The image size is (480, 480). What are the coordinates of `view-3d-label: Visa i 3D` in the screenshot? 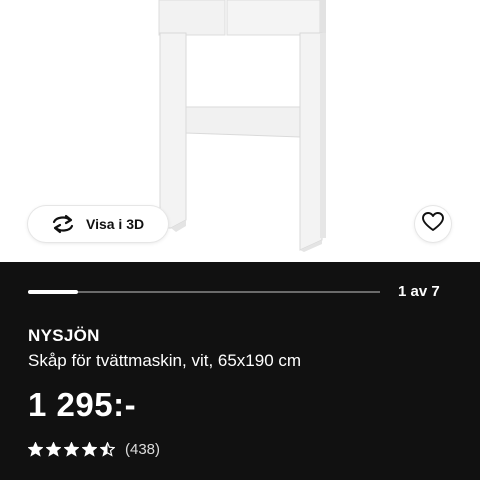 It's located at (115, 224).